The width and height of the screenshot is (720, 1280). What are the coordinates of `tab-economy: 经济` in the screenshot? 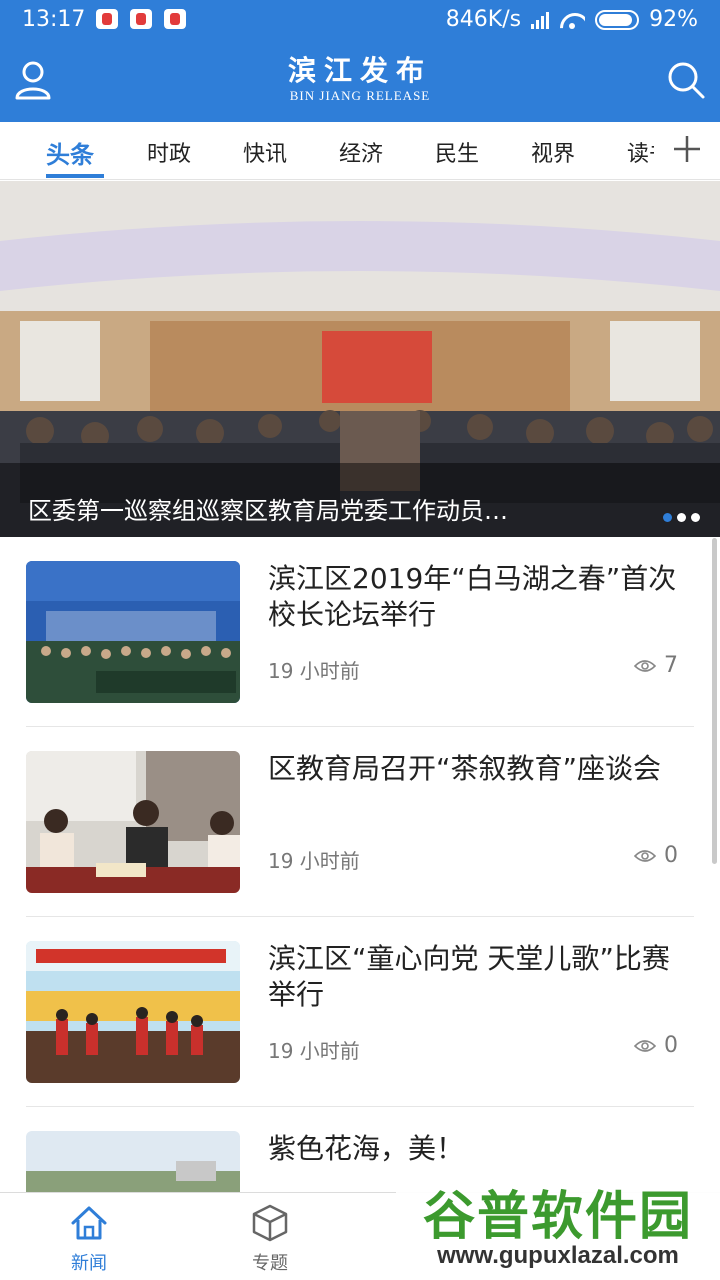 It's located at (361, 152).